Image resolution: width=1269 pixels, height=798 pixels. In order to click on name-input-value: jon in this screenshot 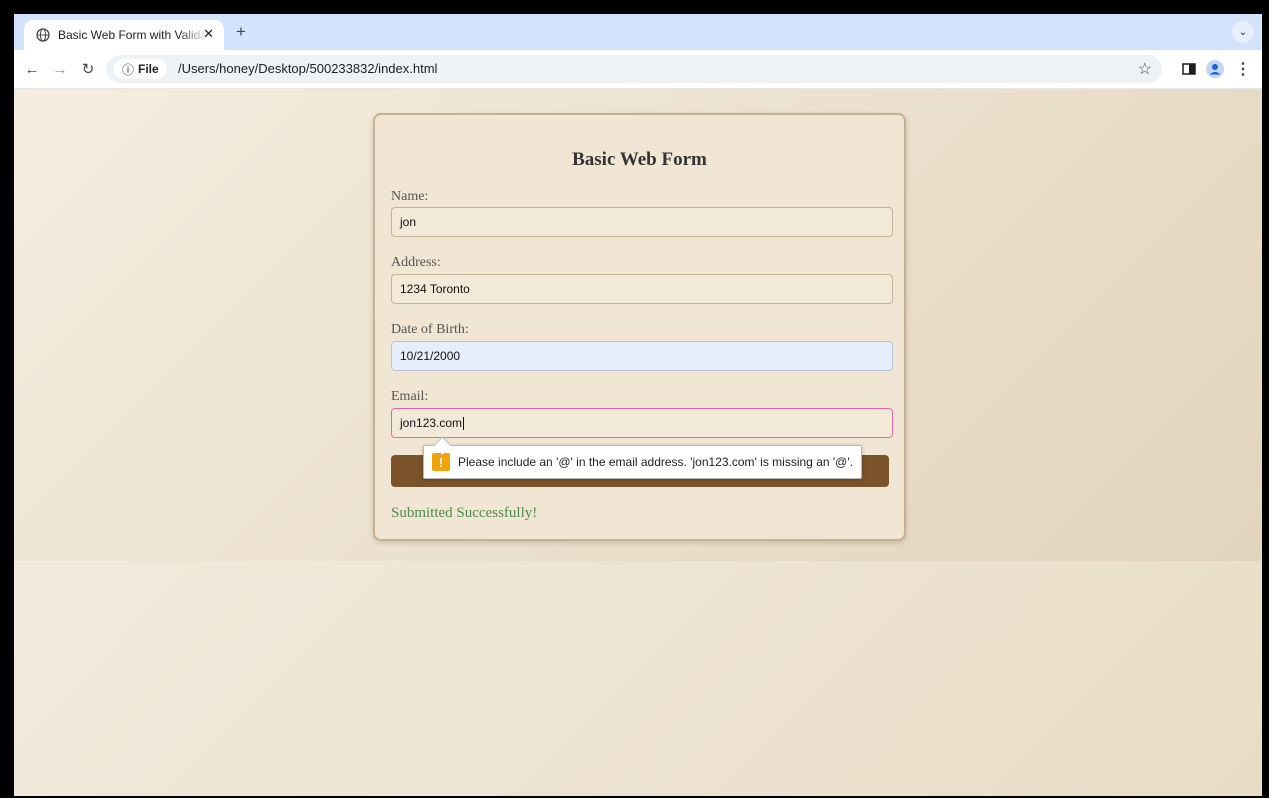, I will do `click(408, 222)`.